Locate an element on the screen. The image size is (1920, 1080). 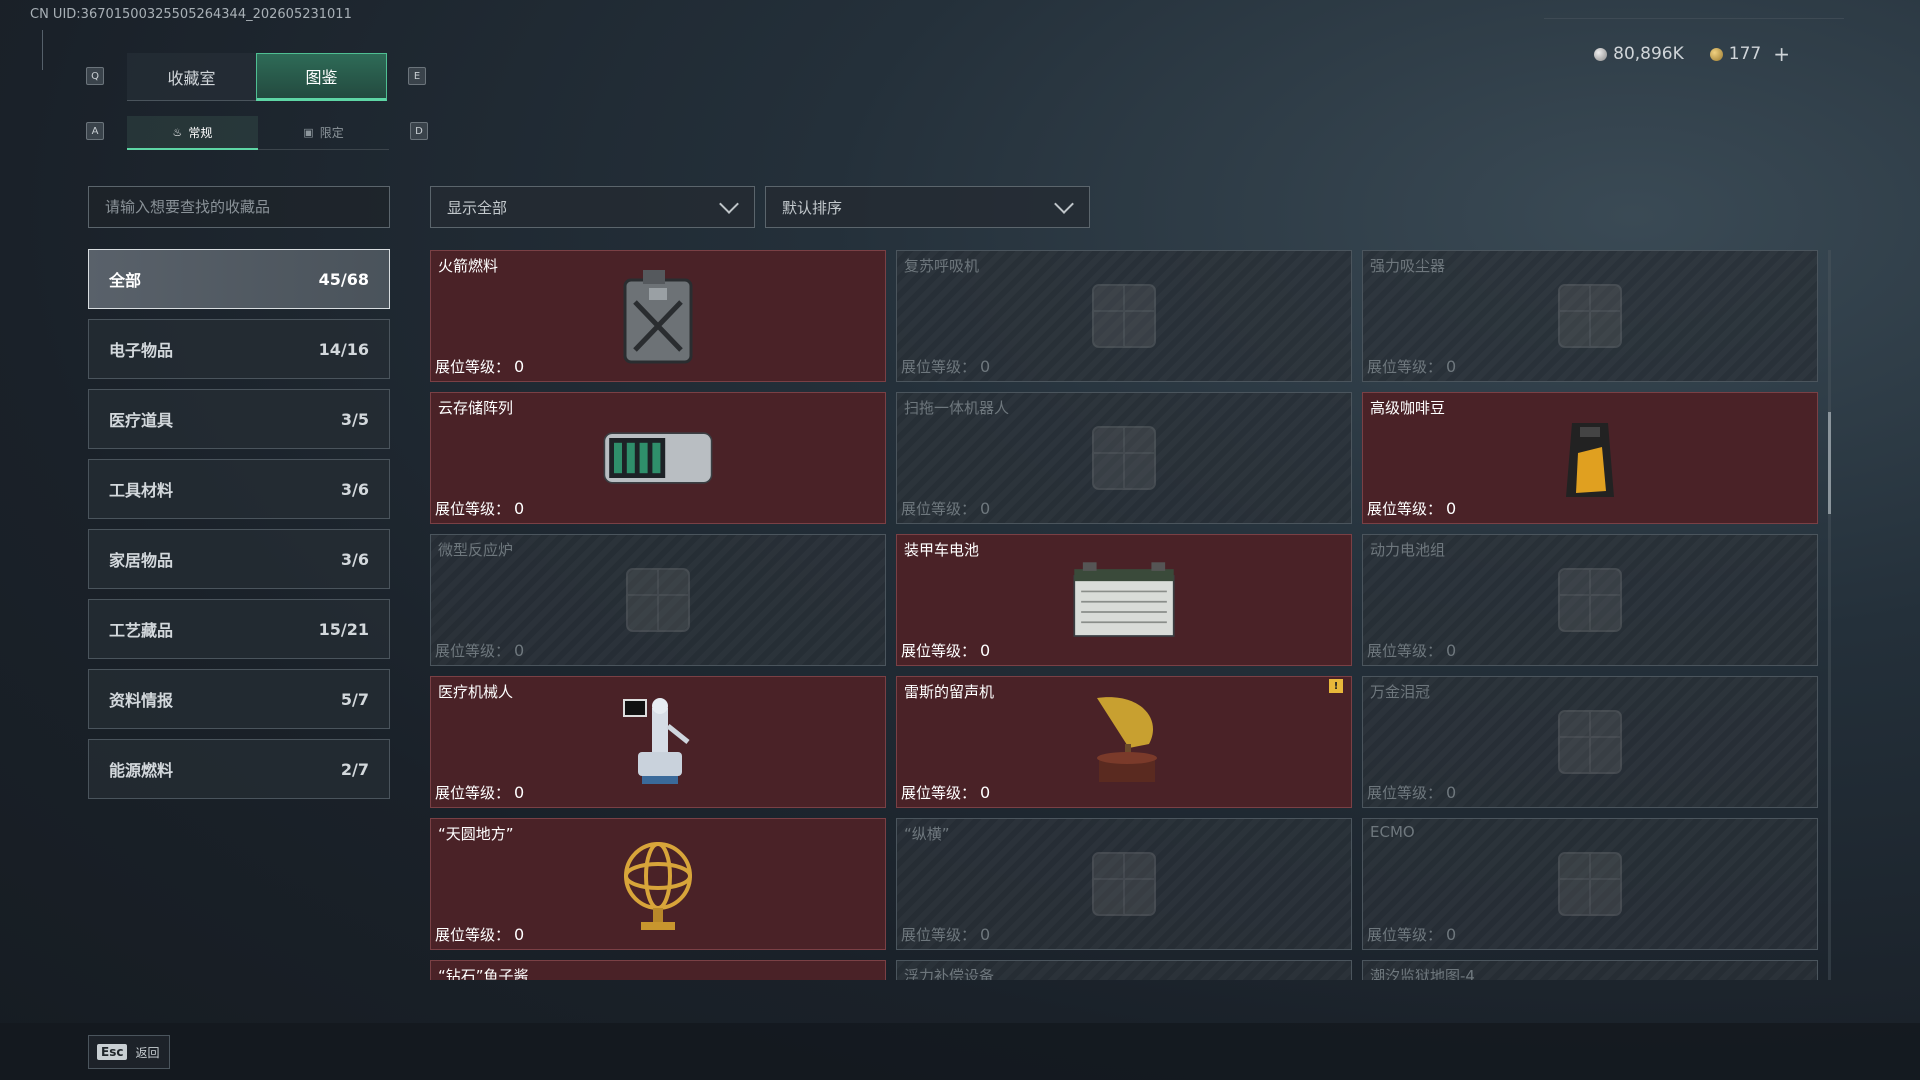
collection-item-card: 强力吸尘器展位等级： 0 is located at coordinates (1590, 316).